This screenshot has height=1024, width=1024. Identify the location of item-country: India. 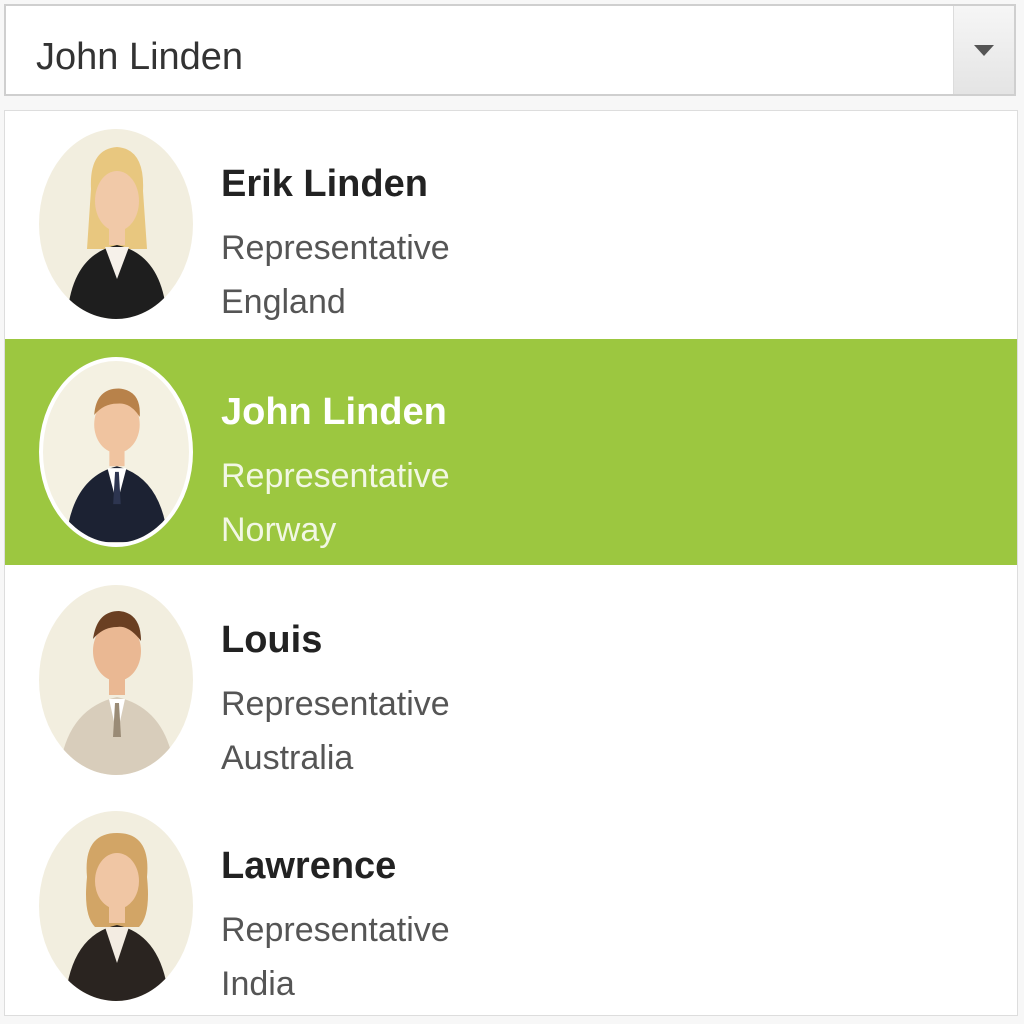
(258, 984).